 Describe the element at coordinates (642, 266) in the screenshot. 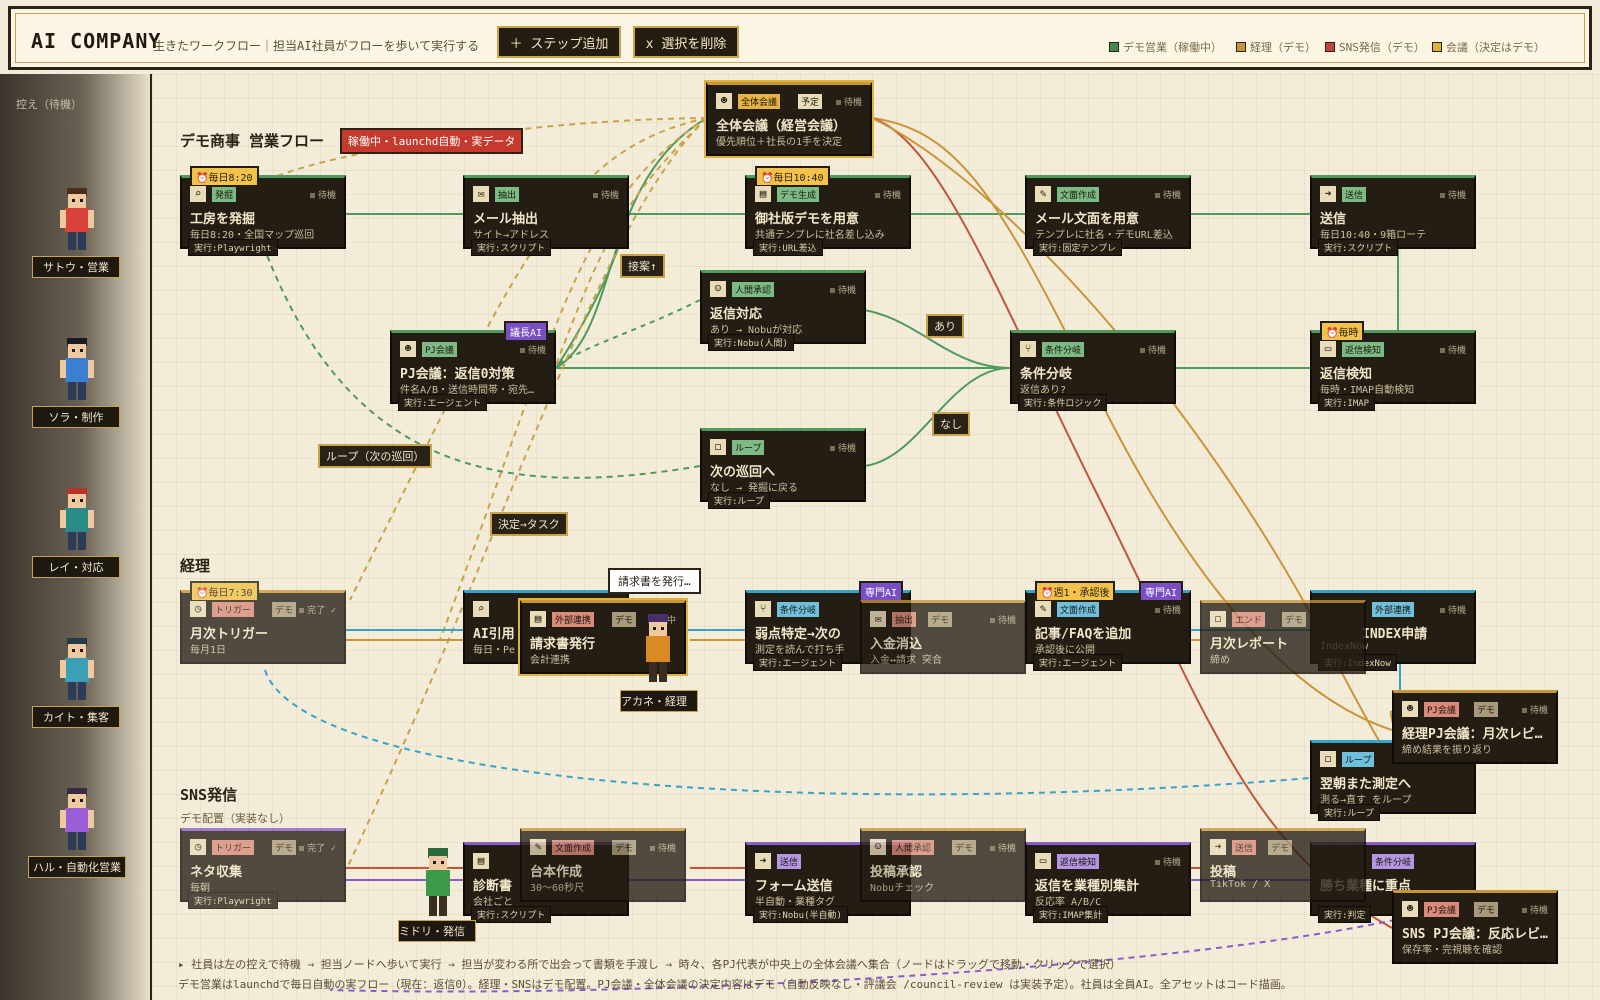

I see `edge-label-reply-up: 接案↑` at that location.